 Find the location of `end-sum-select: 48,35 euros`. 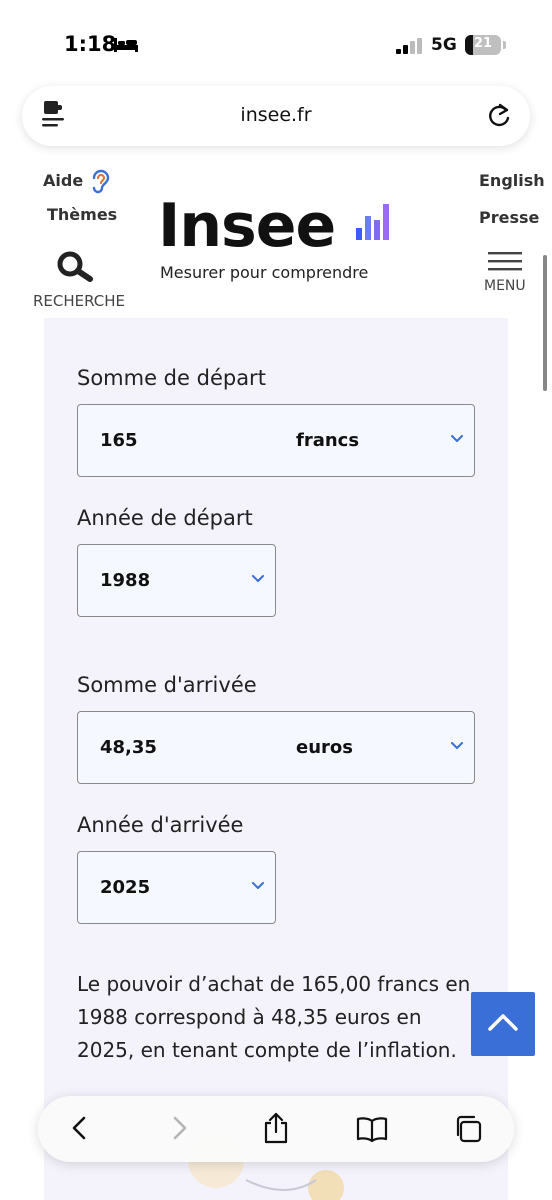

end-sum-select: 48,35 euros is located at coordinates (276, 747).